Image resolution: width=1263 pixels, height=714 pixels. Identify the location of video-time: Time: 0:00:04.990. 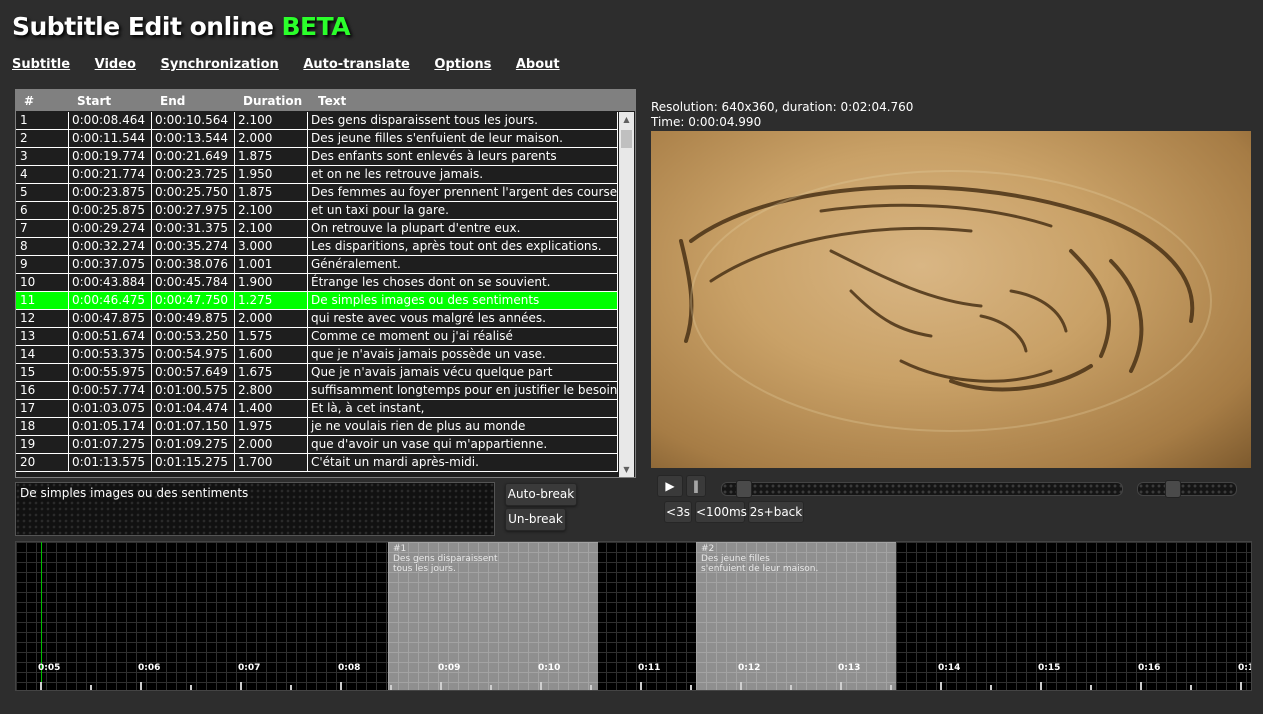
(706, 122).